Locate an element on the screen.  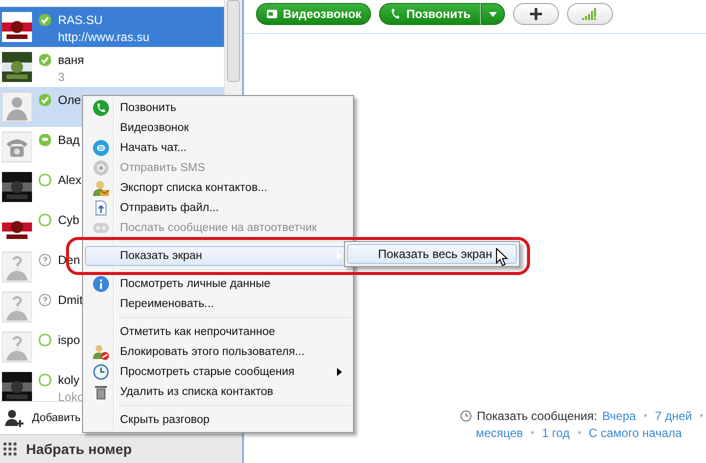
contact-name: koly is located at coordinates (69, 380).